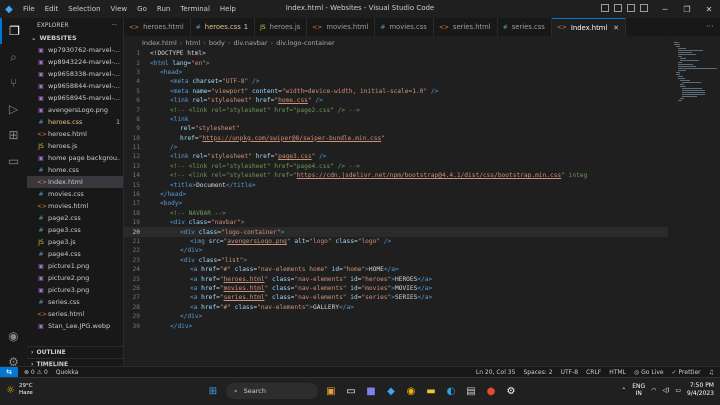  I want to click on workspace-folder: ⌄ WEBSITES, so click(75, 38).